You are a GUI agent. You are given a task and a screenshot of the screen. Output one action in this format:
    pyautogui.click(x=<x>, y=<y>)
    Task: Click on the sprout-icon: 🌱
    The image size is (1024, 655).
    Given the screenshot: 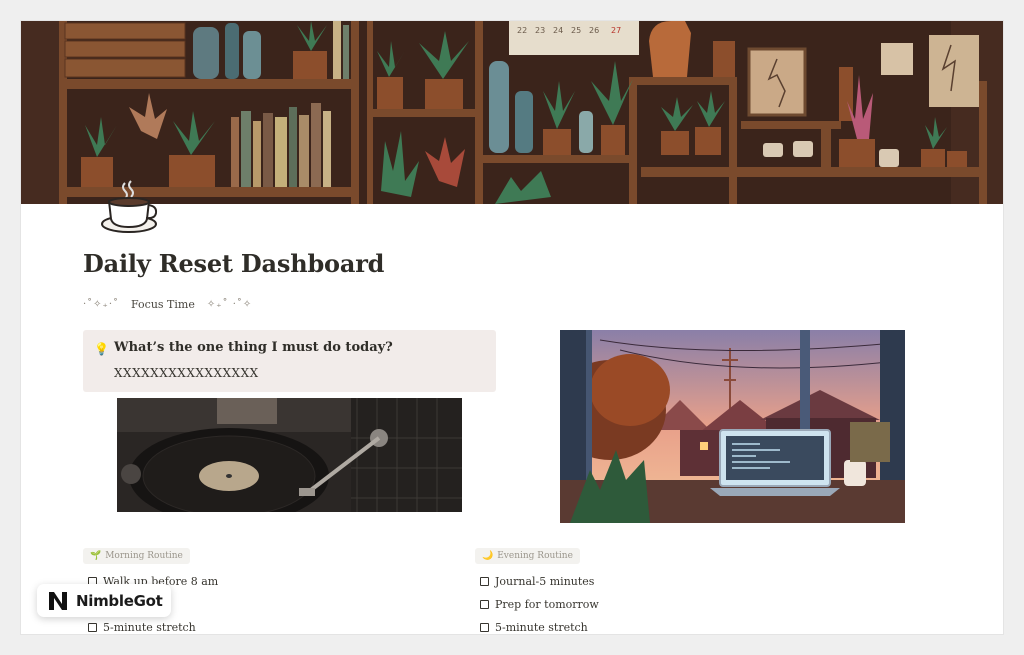 What is the action you would take?
    pyautogui.click(x=96, y=556)
    